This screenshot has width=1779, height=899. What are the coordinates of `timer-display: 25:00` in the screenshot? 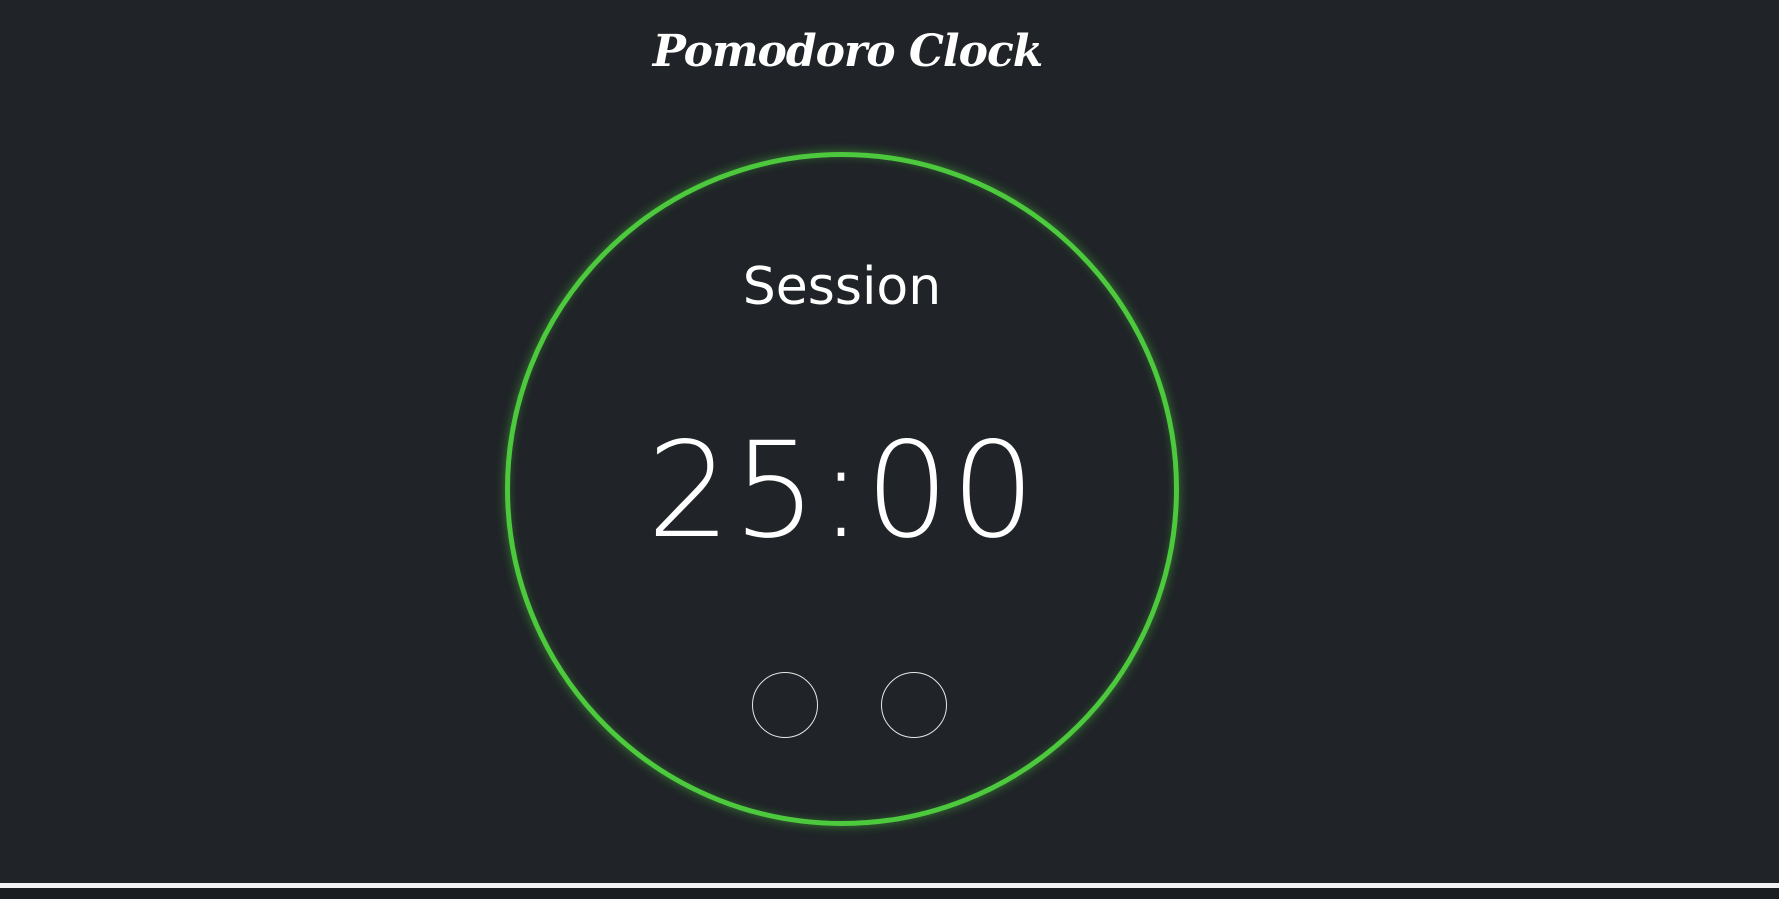 It's located at (842, 491).